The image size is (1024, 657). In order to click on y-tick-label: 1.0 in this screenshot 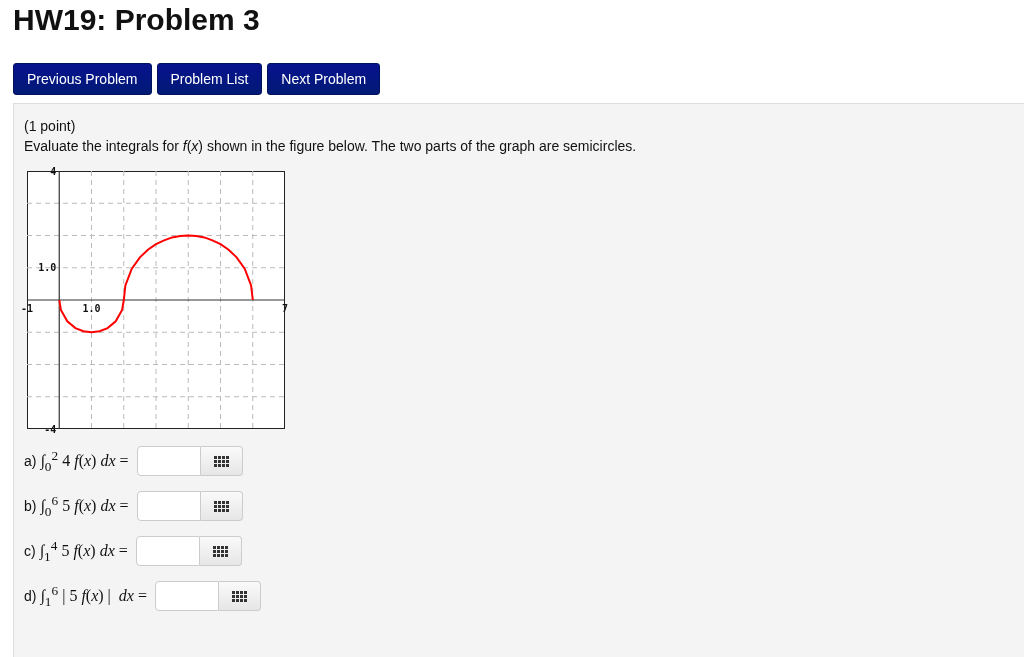, I will do `click(47, 268)`.